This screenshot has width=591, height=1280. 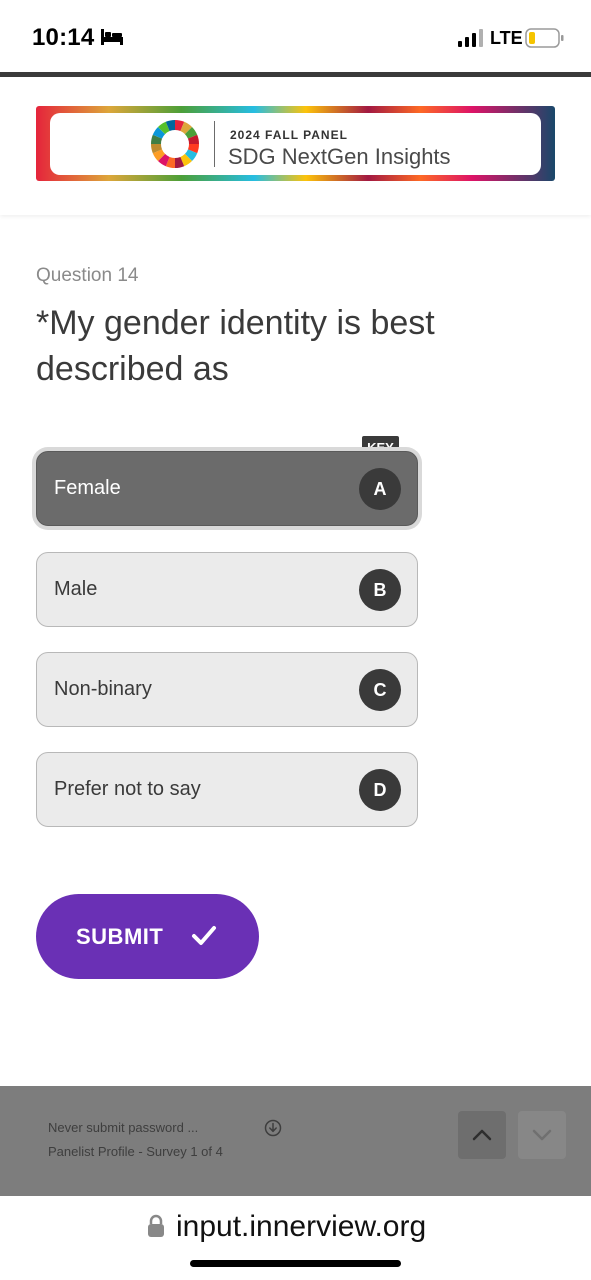 What do you see at coordinates (289, 135) in the screenshot?
I see `banner-kicker: 2024 FALL PANEL` at bounding box center [289, 135].